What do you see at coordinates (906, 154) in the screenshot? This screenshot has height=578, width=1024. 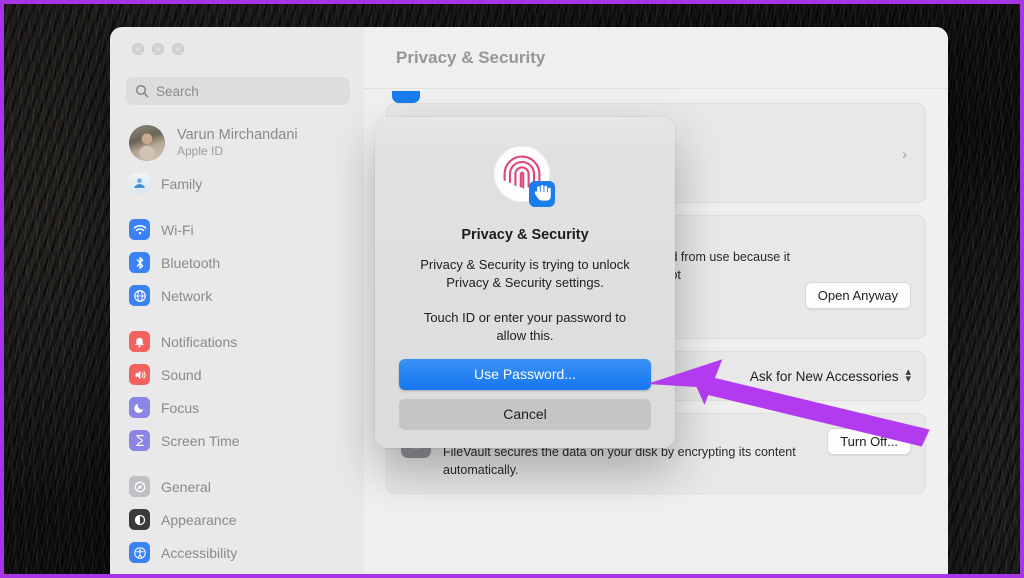 I see `chevron-right-icon: ›` at bounding box center [906, 154].